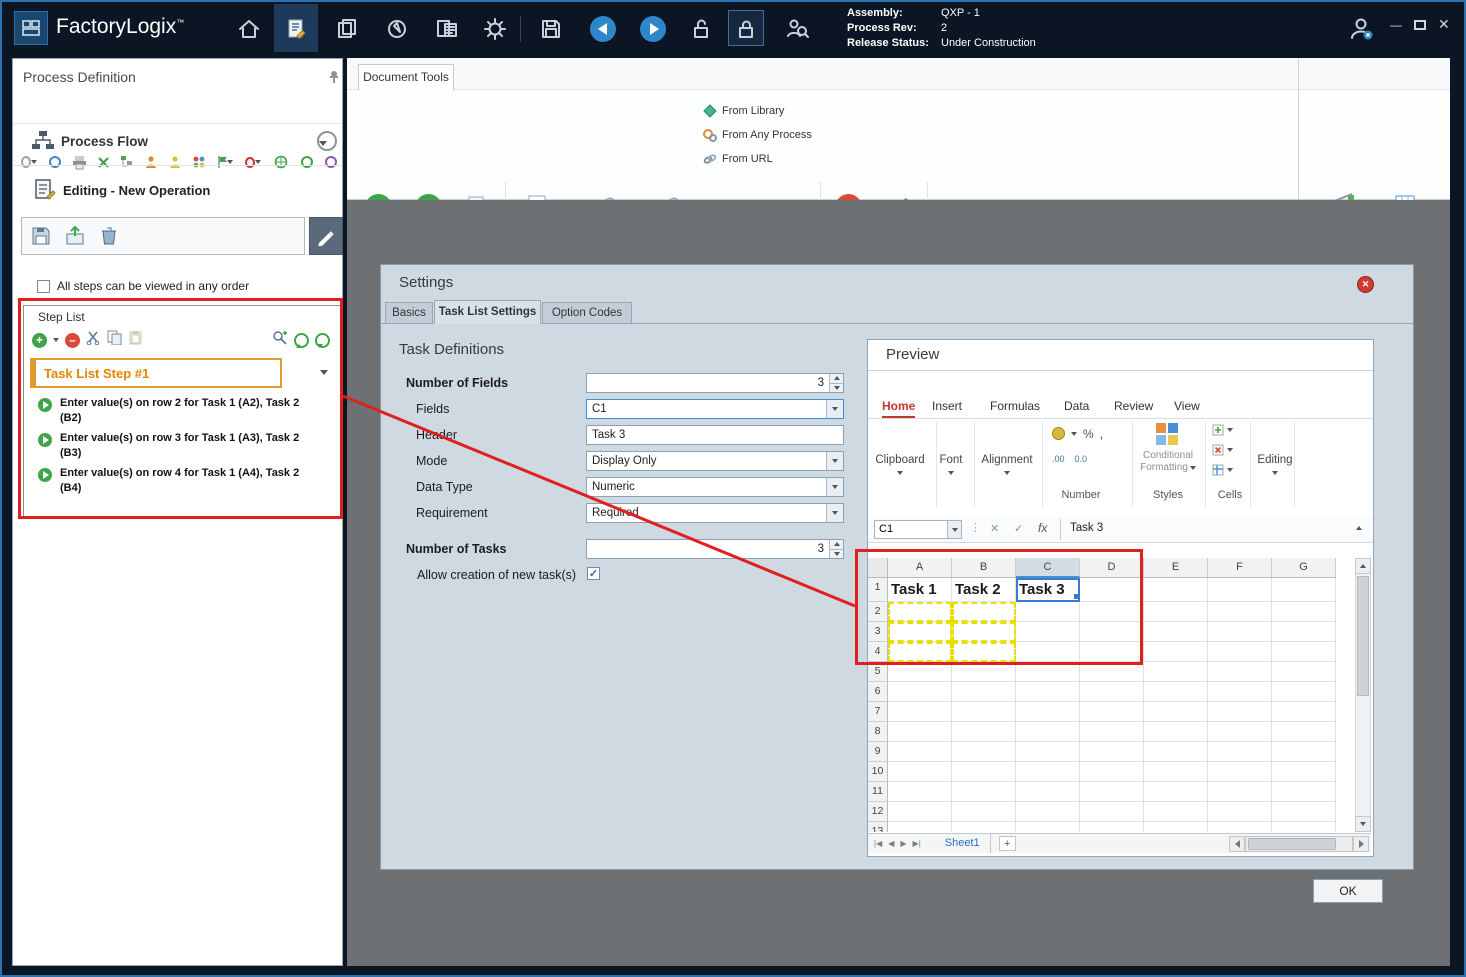  What do you see at coordinates (1304, 752) in the screenshot?
I see `cell-G9` at bounding box center [1304, 752].